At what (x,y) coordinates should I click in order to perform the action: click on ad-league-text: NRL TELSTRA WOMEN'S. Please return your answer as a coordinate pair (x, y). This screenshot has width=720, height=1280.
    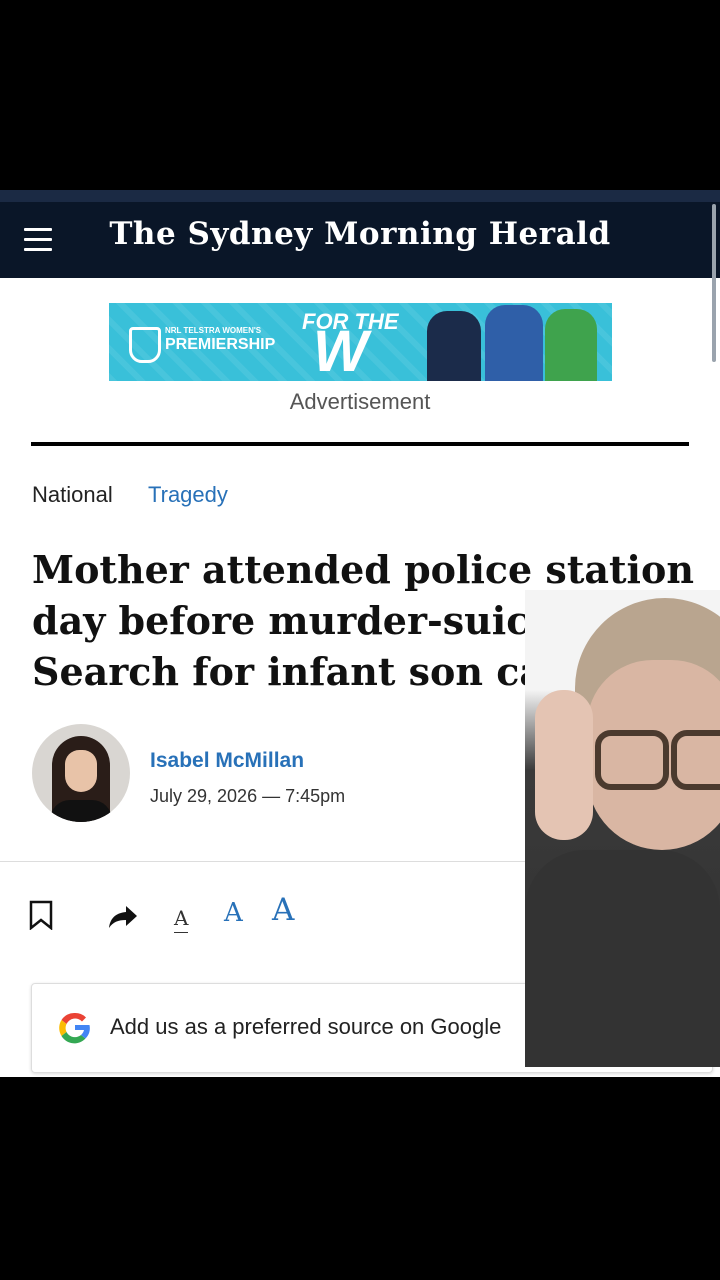
    Looking at the image, I should click on (213, 330).